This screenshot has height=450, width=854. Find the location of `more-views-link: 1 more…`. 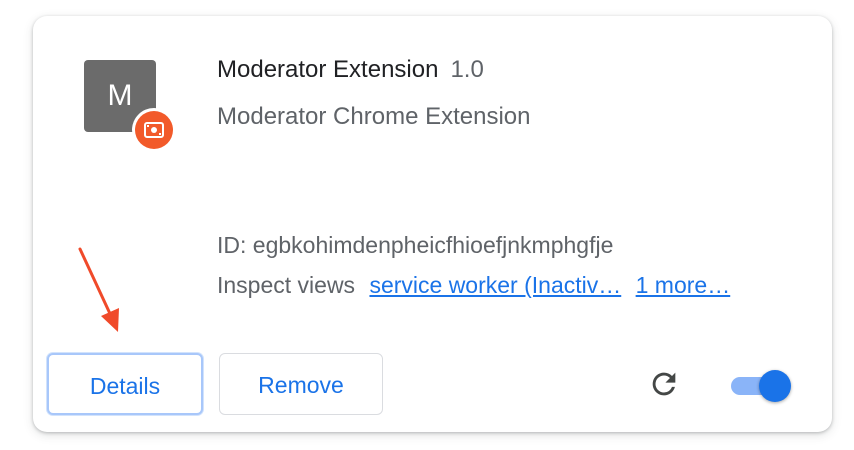

more-views-link: 1 more… is located at coordinates (683, 285).